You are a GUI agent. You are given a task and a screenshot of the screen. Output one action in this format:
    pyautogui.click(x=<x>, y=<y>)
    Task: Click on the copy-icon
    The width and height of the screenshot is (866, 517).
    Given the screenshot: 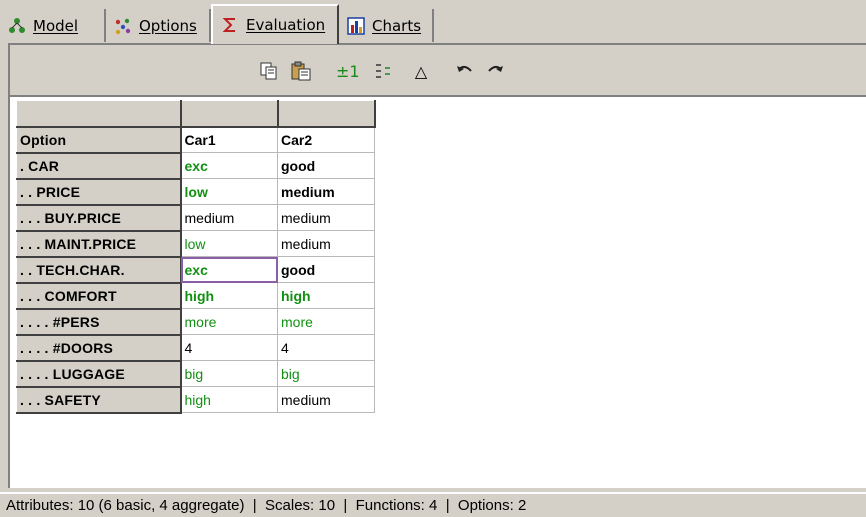 What is the action you would take?
    pyautogui.click(x=269, y=71)
    